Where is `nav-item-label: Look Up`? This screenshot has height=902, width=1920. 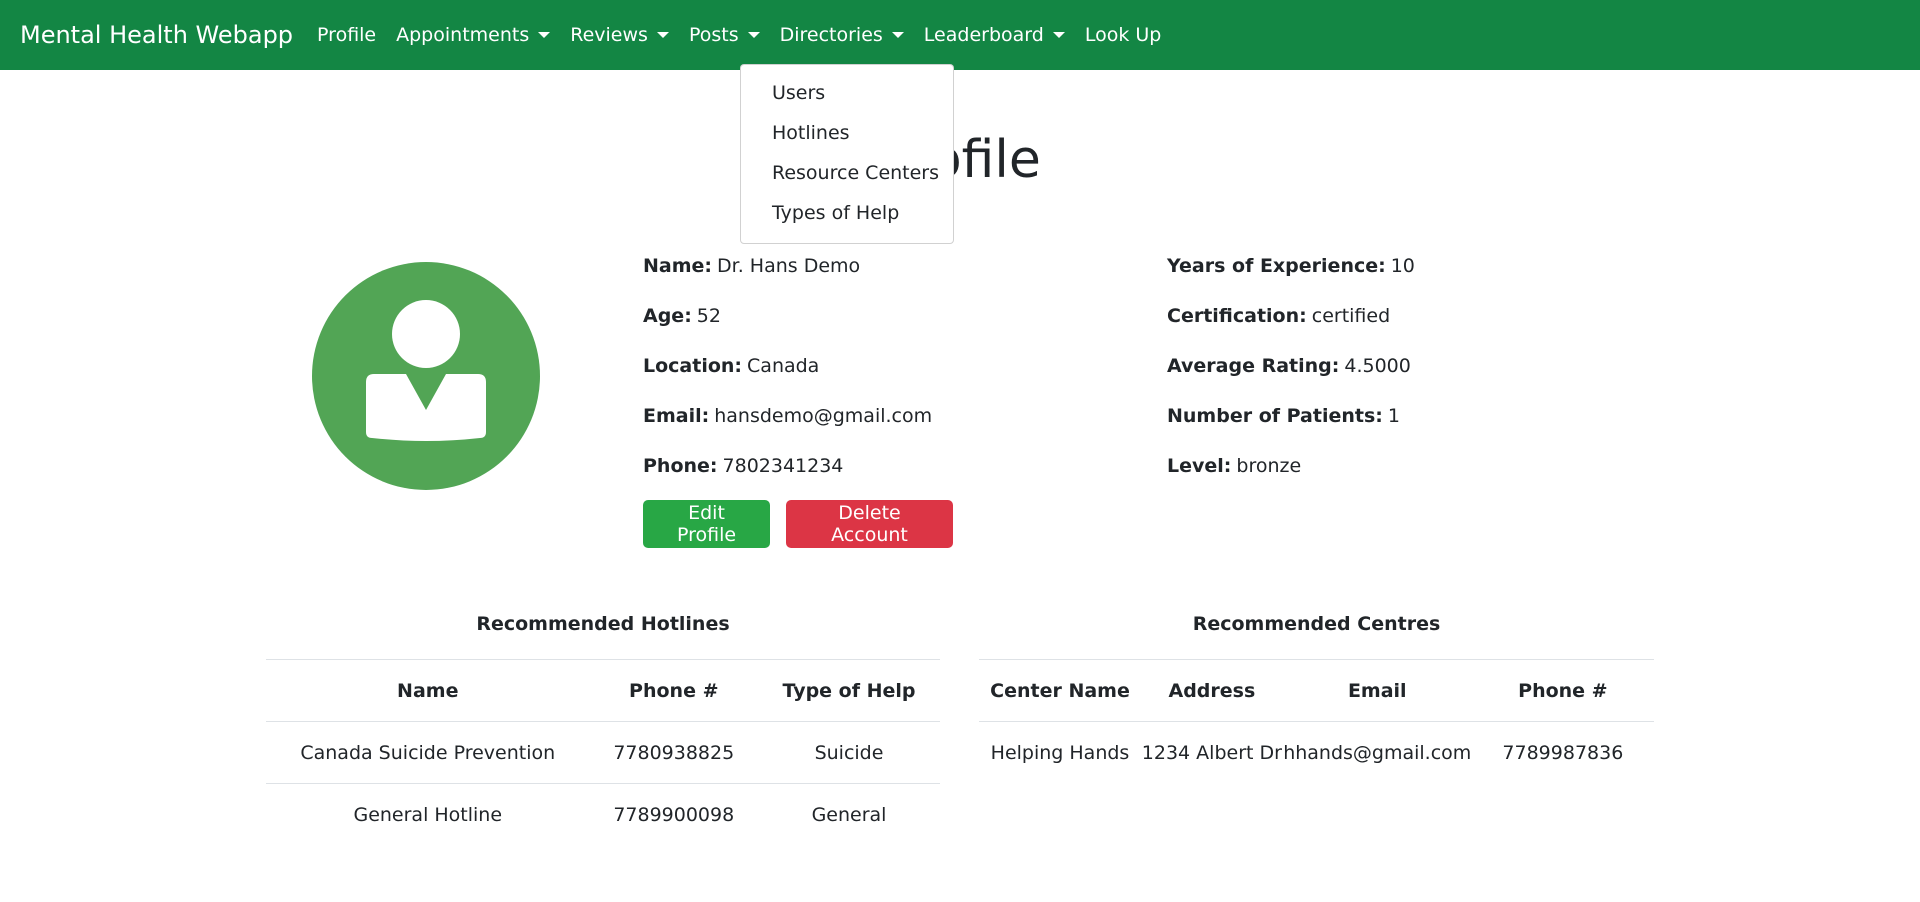
nav-item-label: Look Up is located at coordinates (1123, 35).